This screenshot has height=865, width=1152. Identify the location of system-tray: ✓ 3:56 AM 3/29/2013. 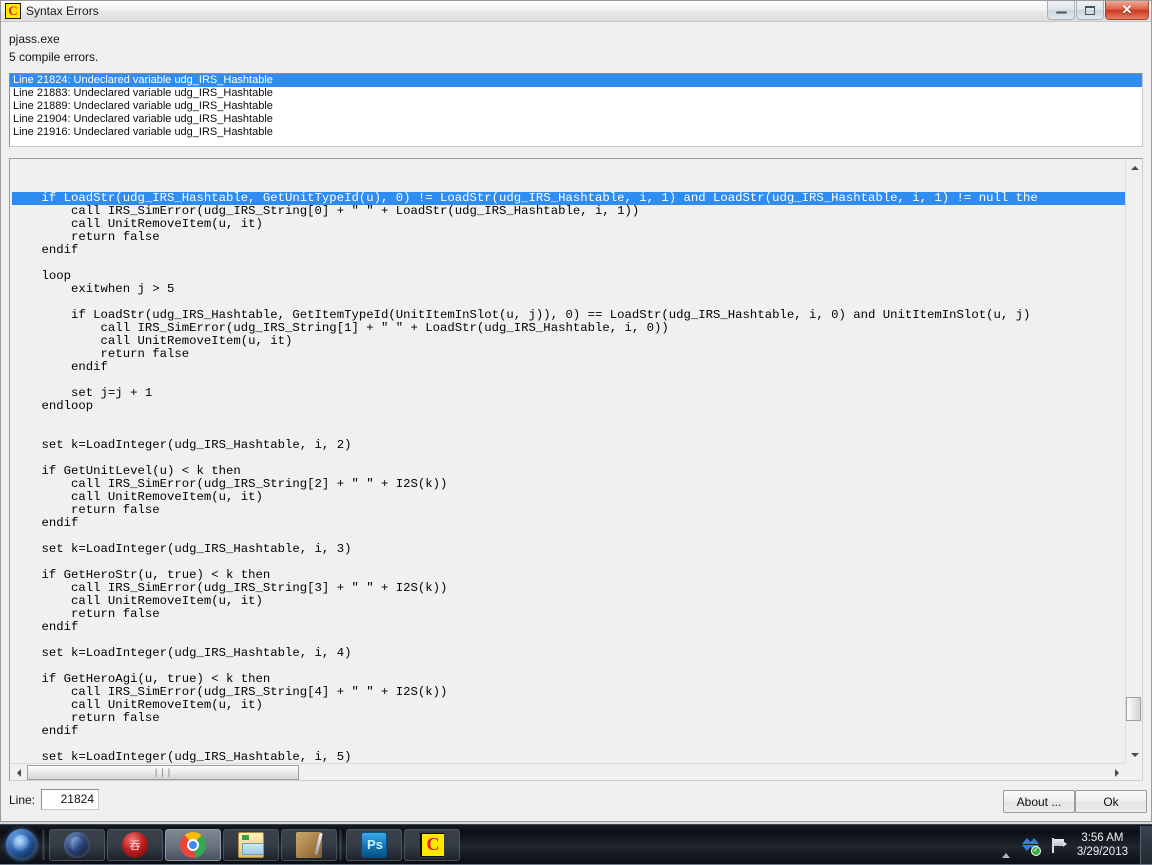
(1074, 845).